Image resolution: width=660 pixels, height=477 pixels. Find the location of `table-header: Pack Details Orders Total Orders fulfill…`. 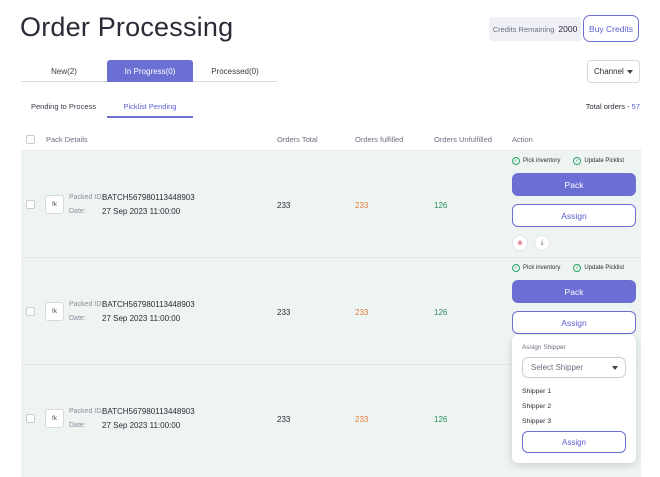

table-header: Pack Details Orders Total Orders fulfill… is located at coordinates (331, 139).